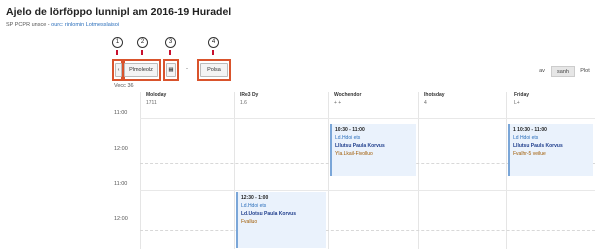 This screenshot has width=595, height=249. I want to click on event-room: Fvalluo, so click(249, 222).